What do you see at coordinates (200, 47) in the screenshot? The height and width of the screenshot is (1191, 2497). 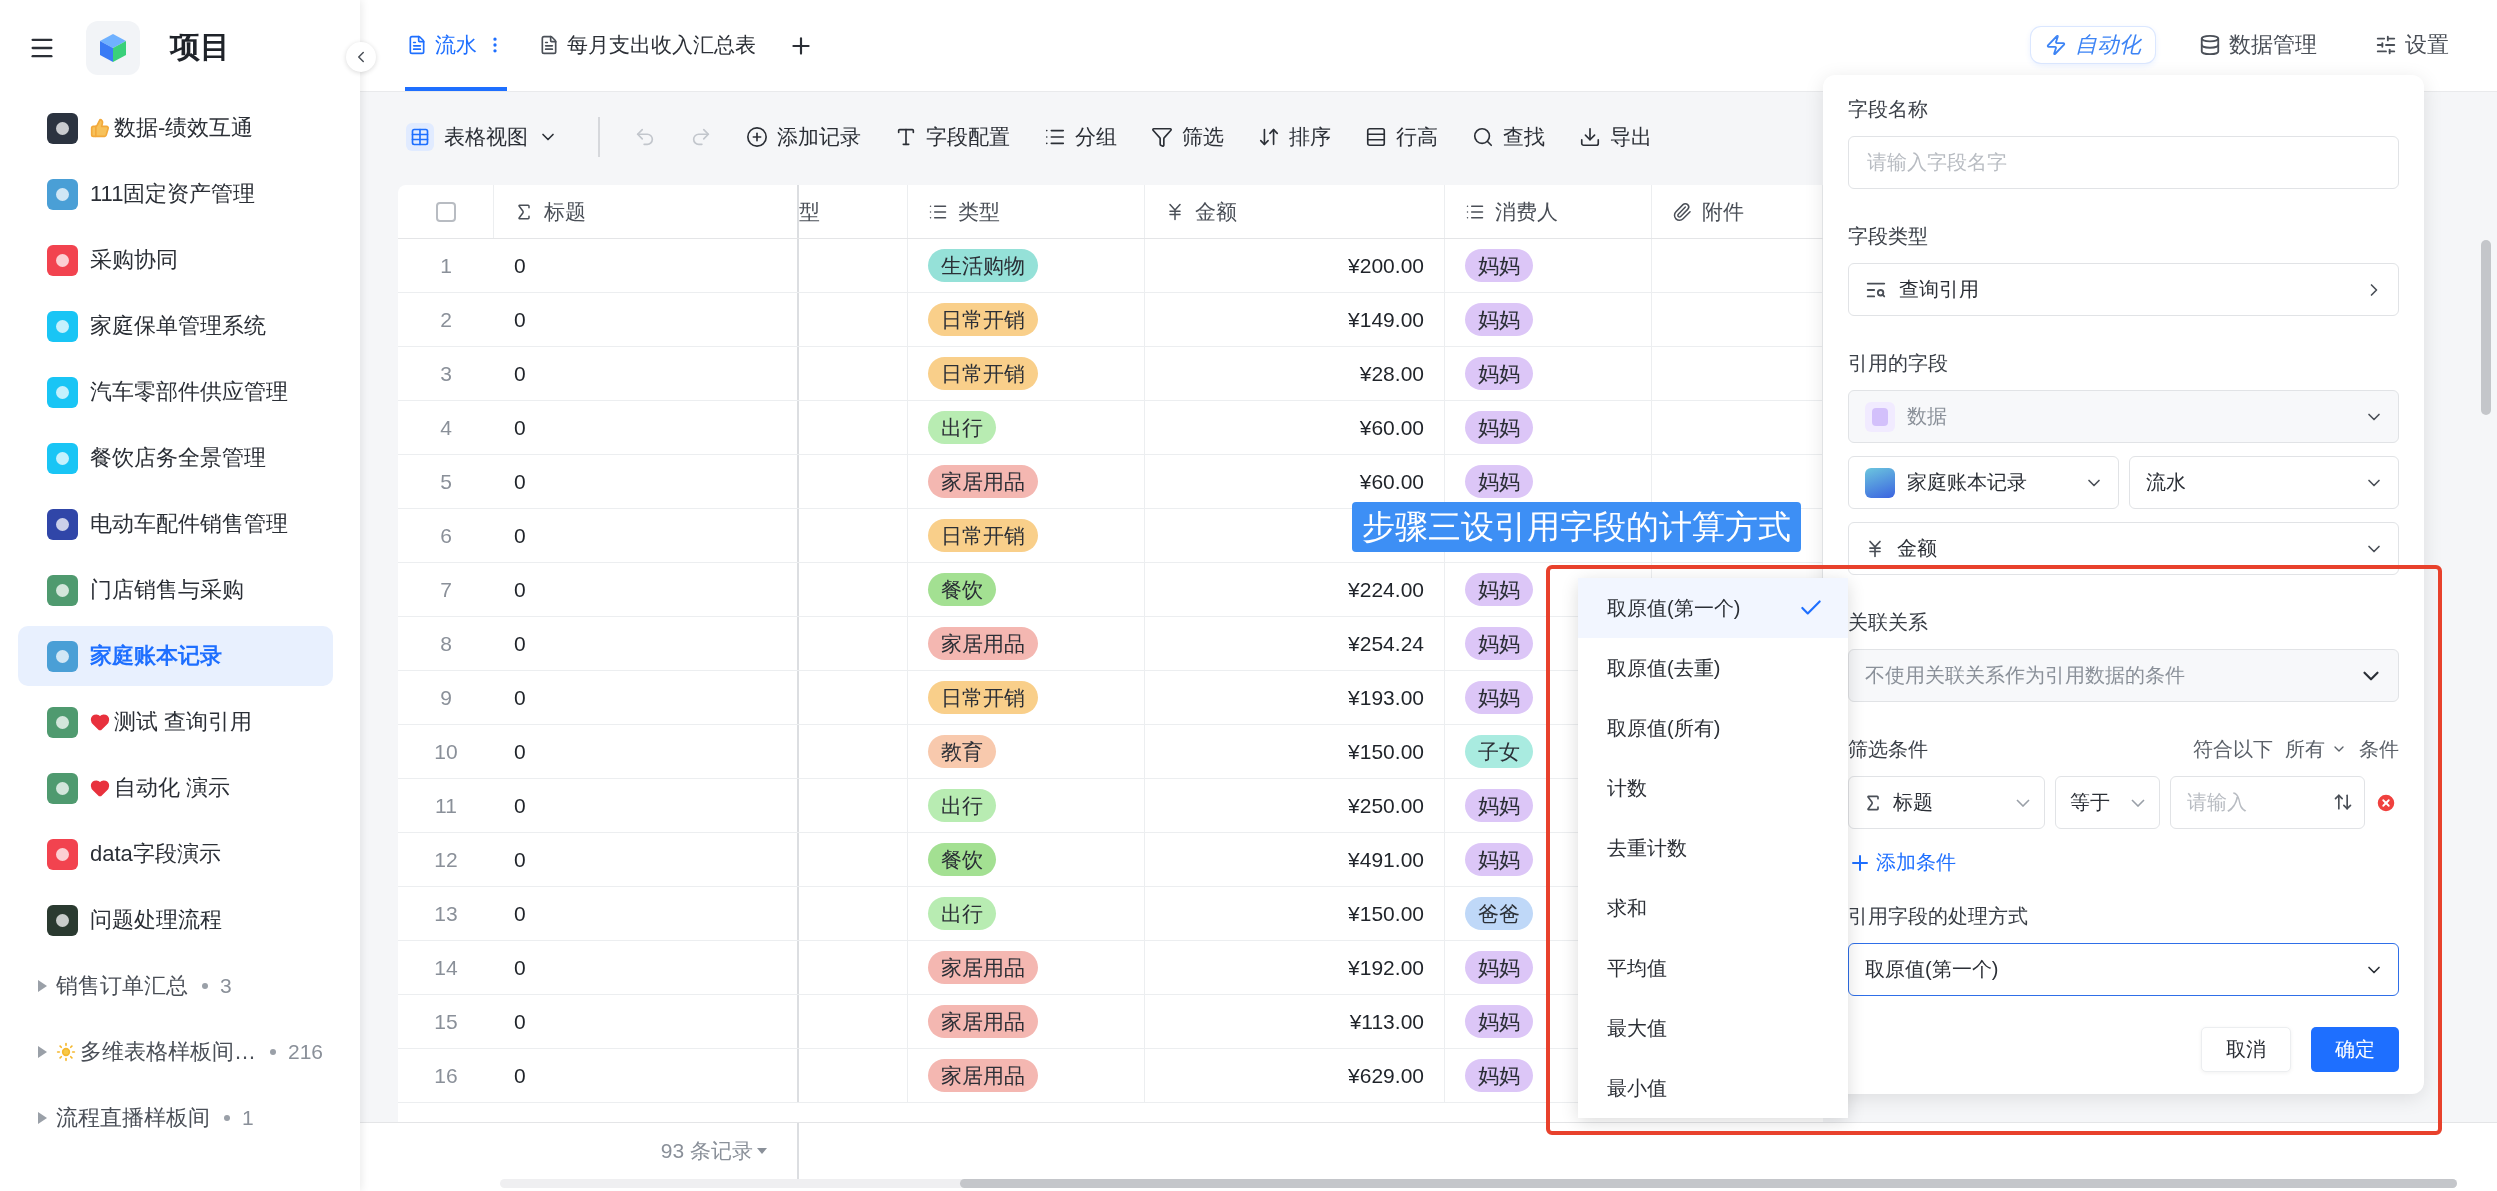 I see `workspace-title: 项目` at bounding box center [200, 47].